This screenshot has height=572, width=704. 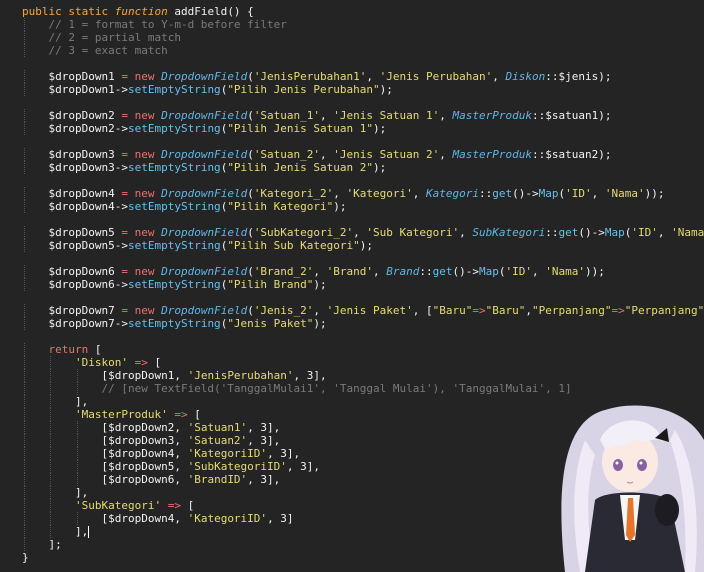 I want to click on code-line: return [, so click(x=352, y=349).